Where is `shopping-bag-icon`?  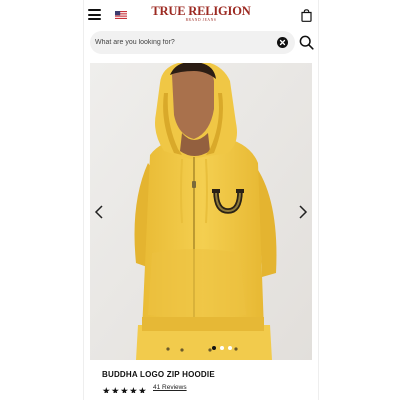
shopping-bag-icon is located at coordinates (306, 15).